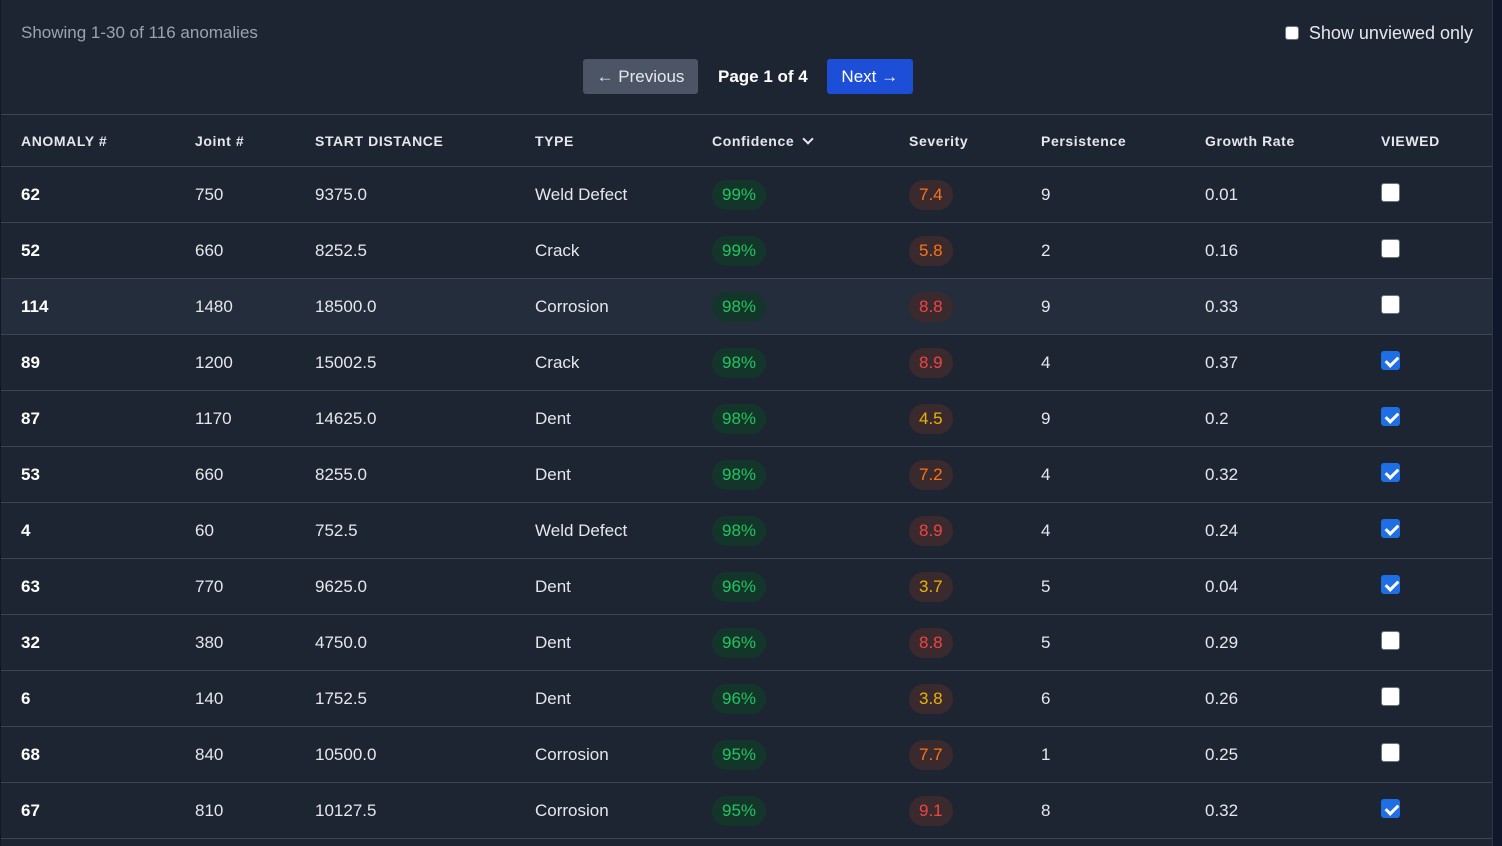  I want to click on anomaly-type: Weld Defect, so click(581, 194).